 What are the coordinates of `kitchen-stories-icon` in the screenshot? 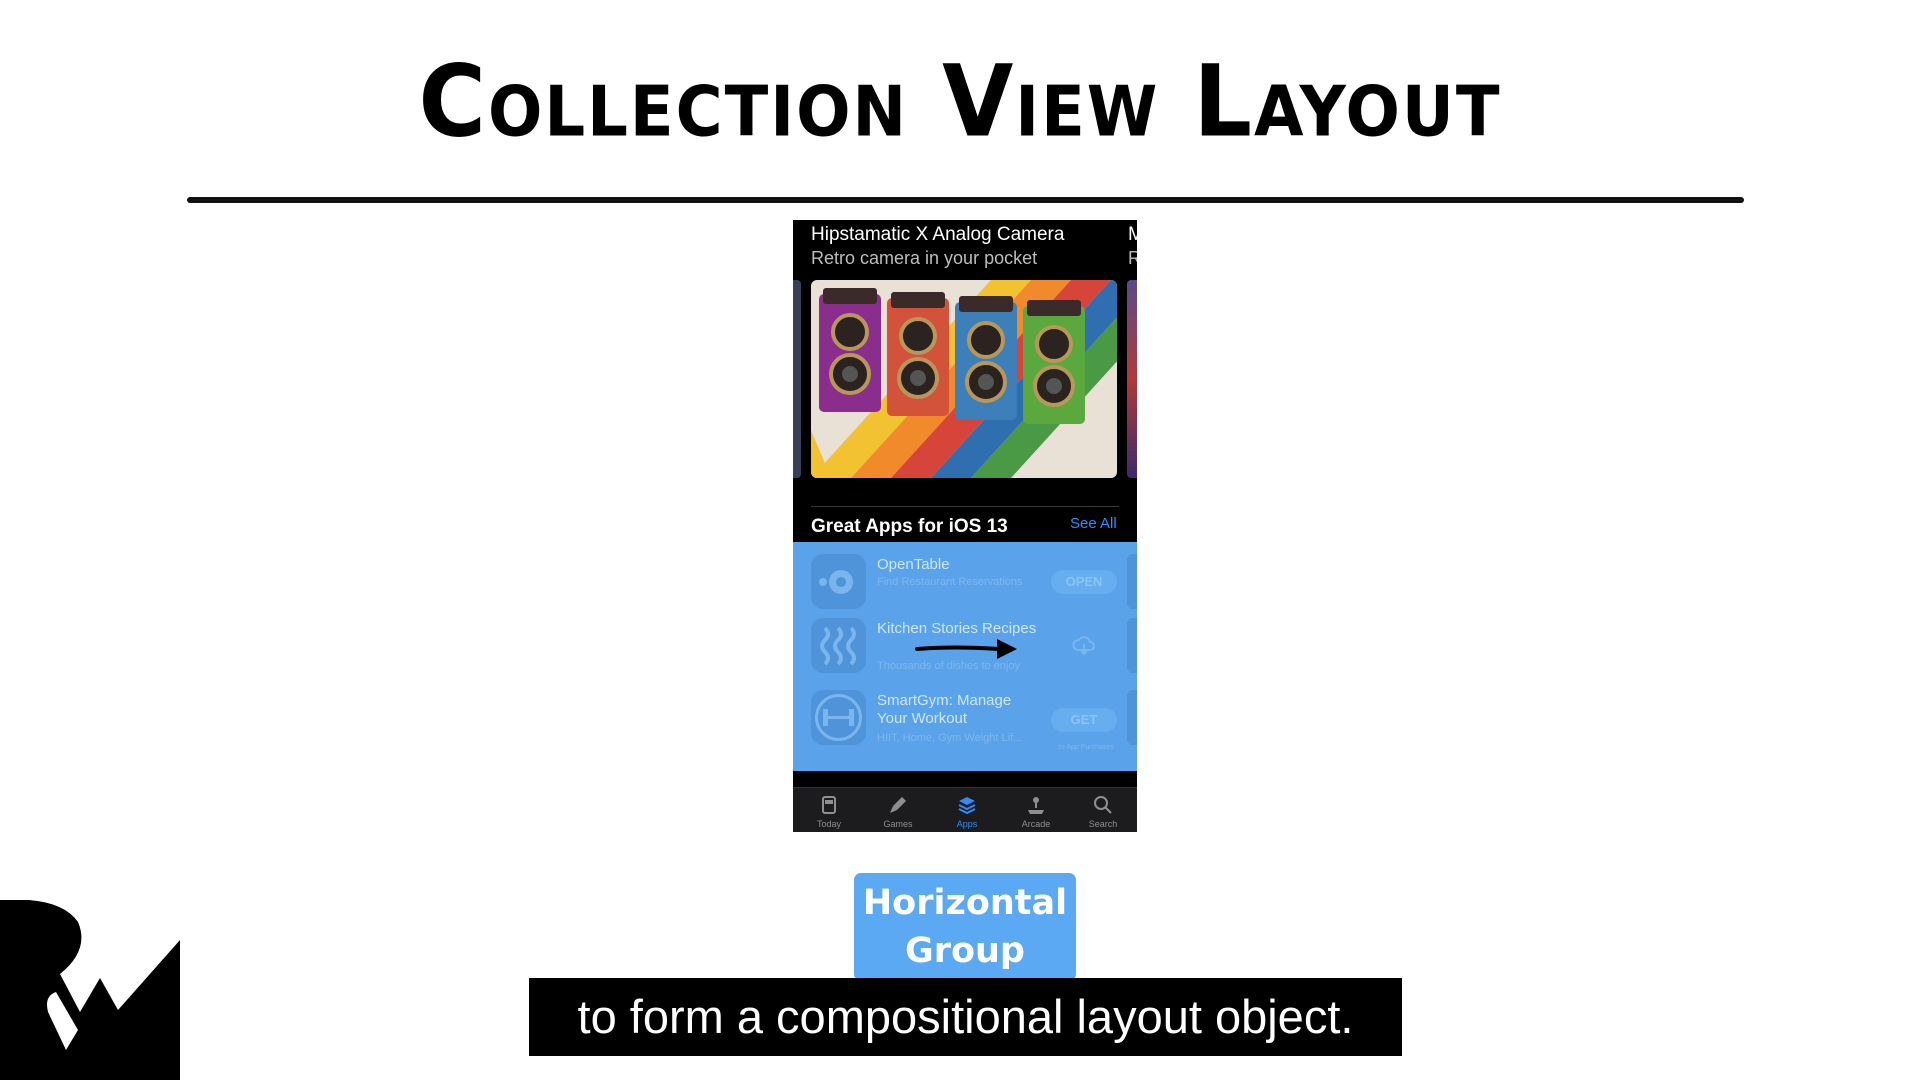 It's located at (838, 645).